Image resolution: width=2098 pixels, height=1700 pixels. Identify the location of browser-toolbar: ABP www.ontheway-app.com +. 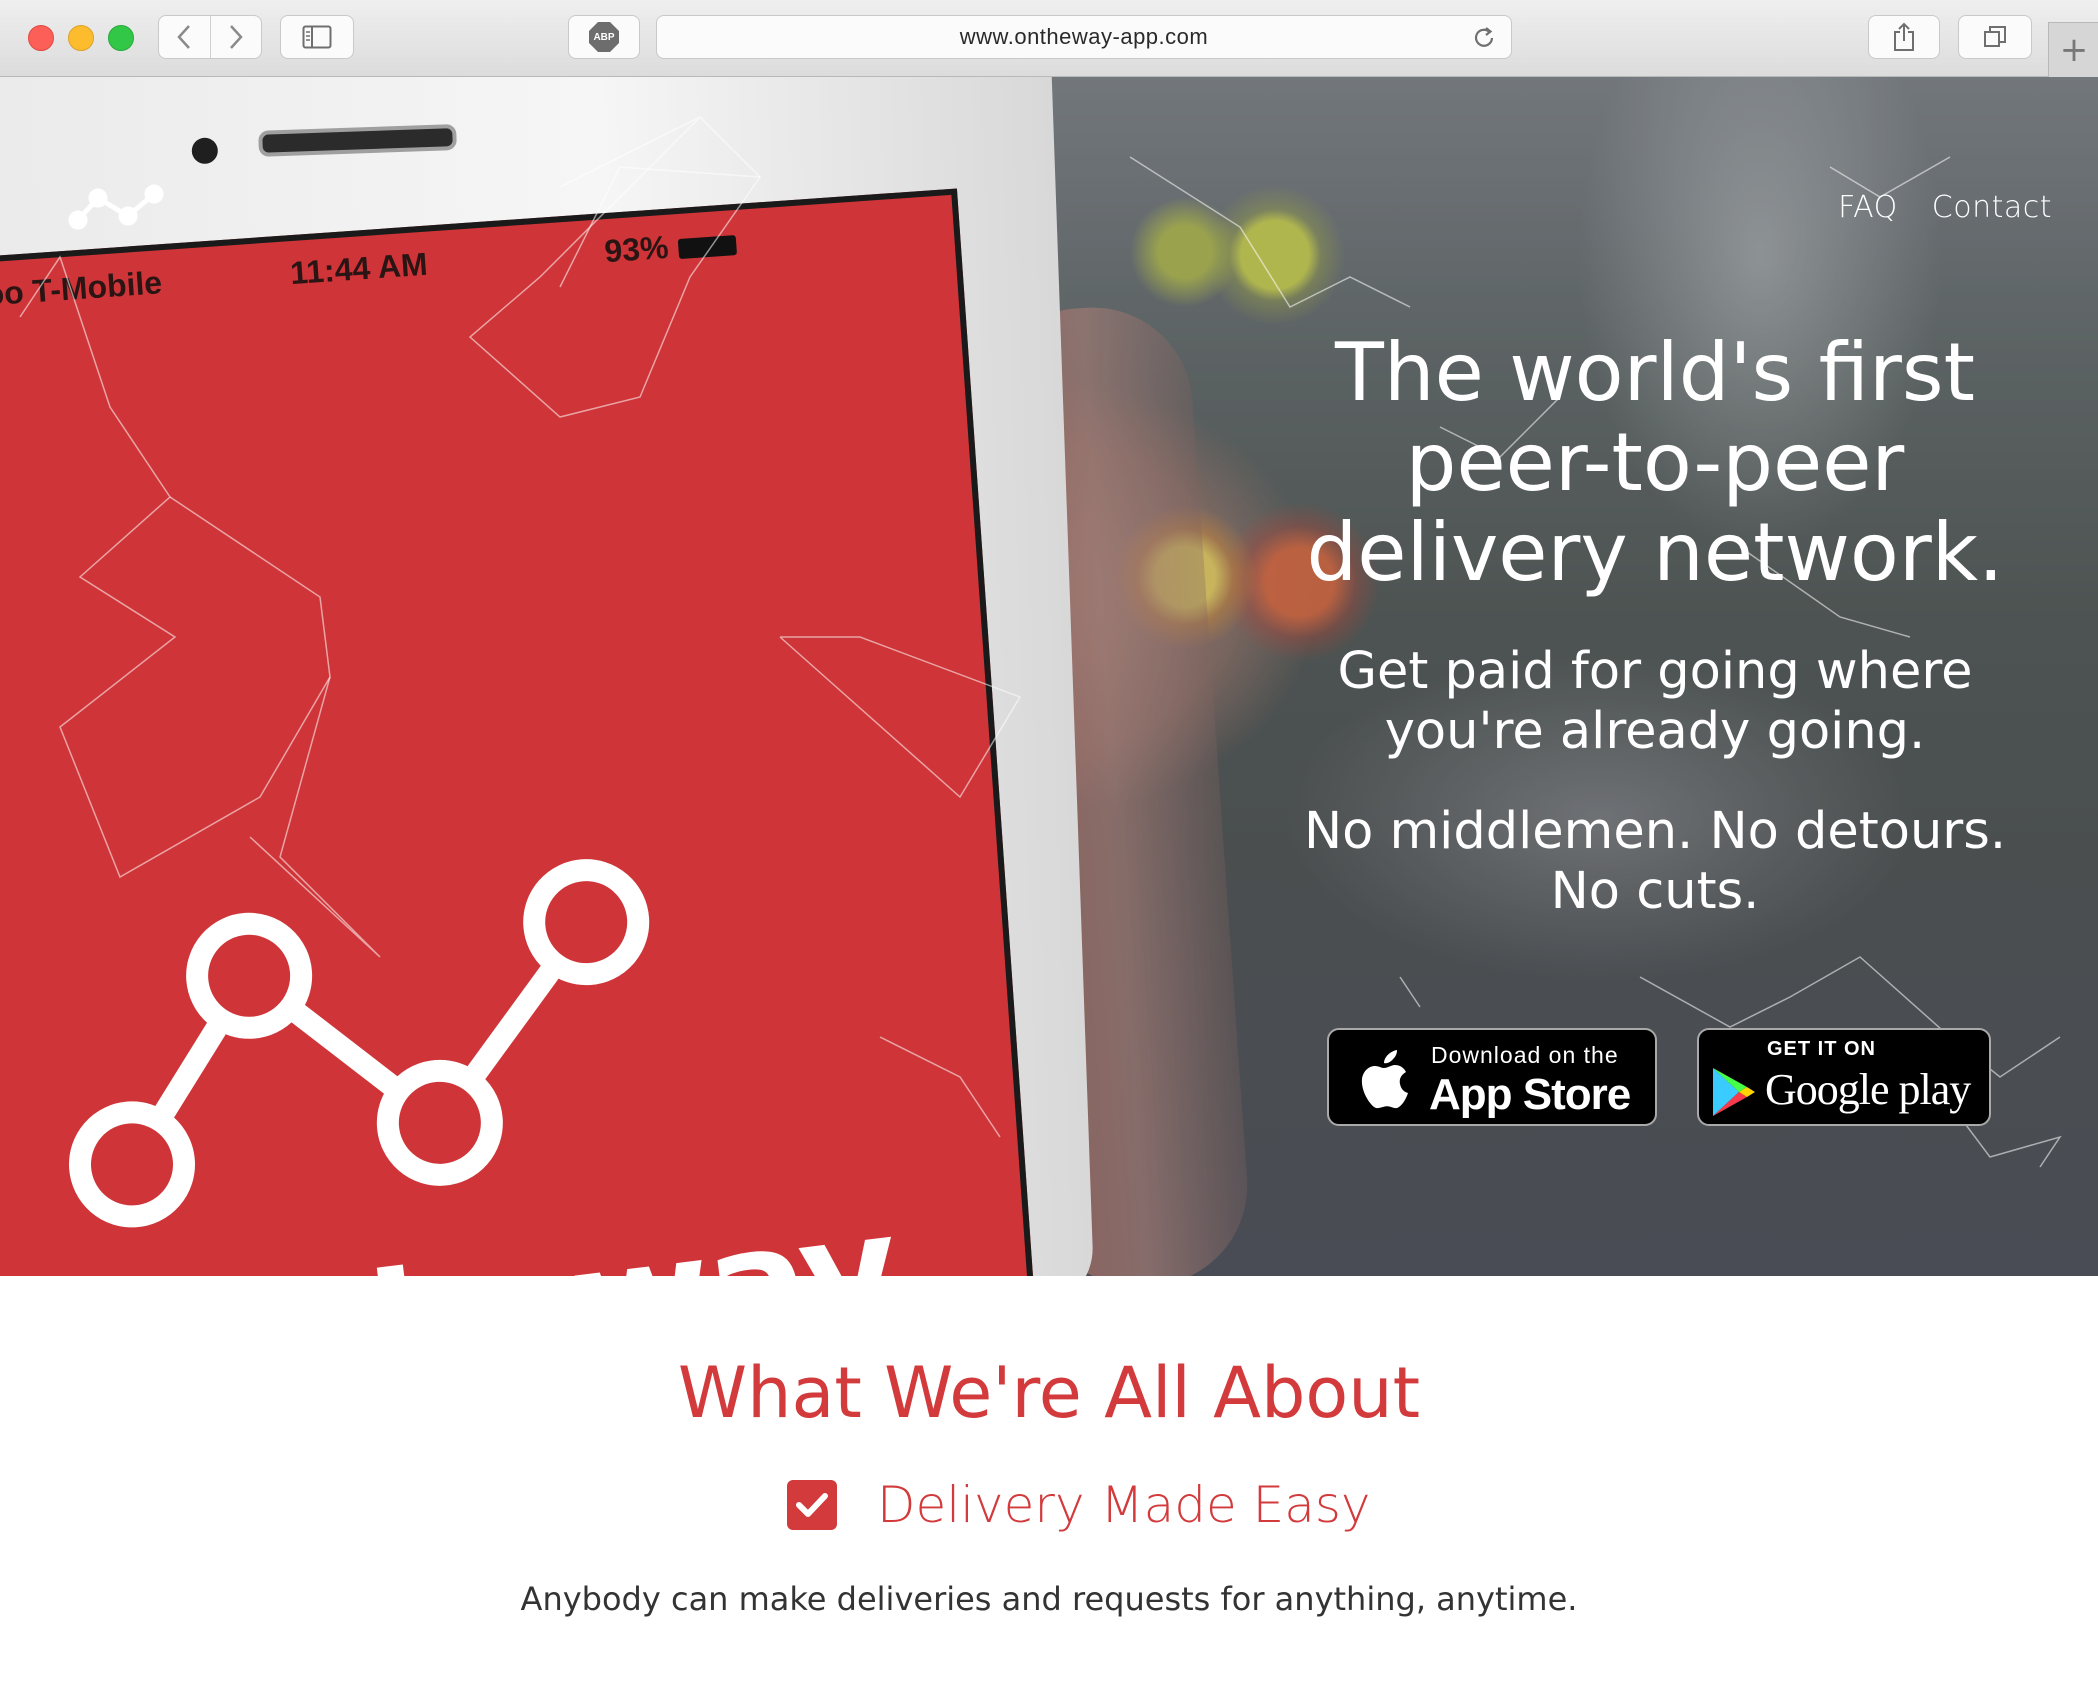
(1049, 38).